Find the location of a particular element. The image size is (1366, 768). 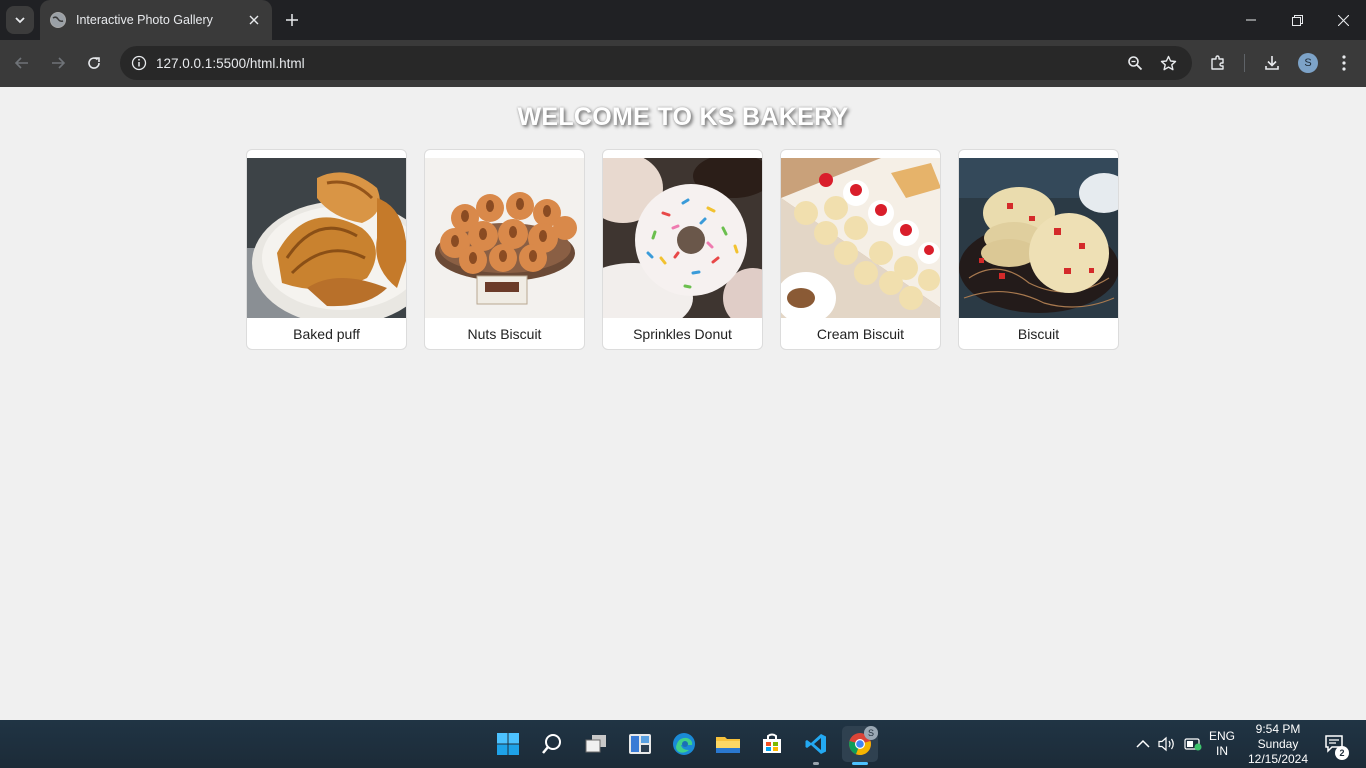

battery-icon is located at coordinates (1193, 744).